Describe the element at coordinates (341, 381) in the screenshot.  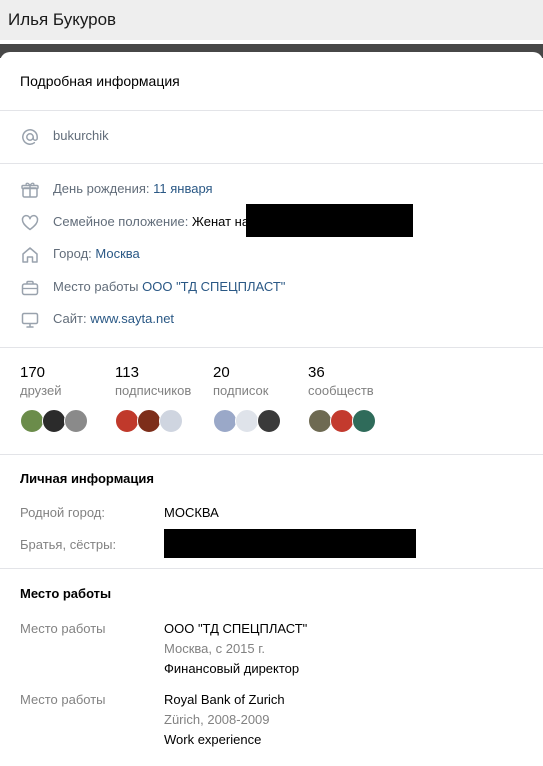
I see `counter-communities: 36 сообществ` at that location.